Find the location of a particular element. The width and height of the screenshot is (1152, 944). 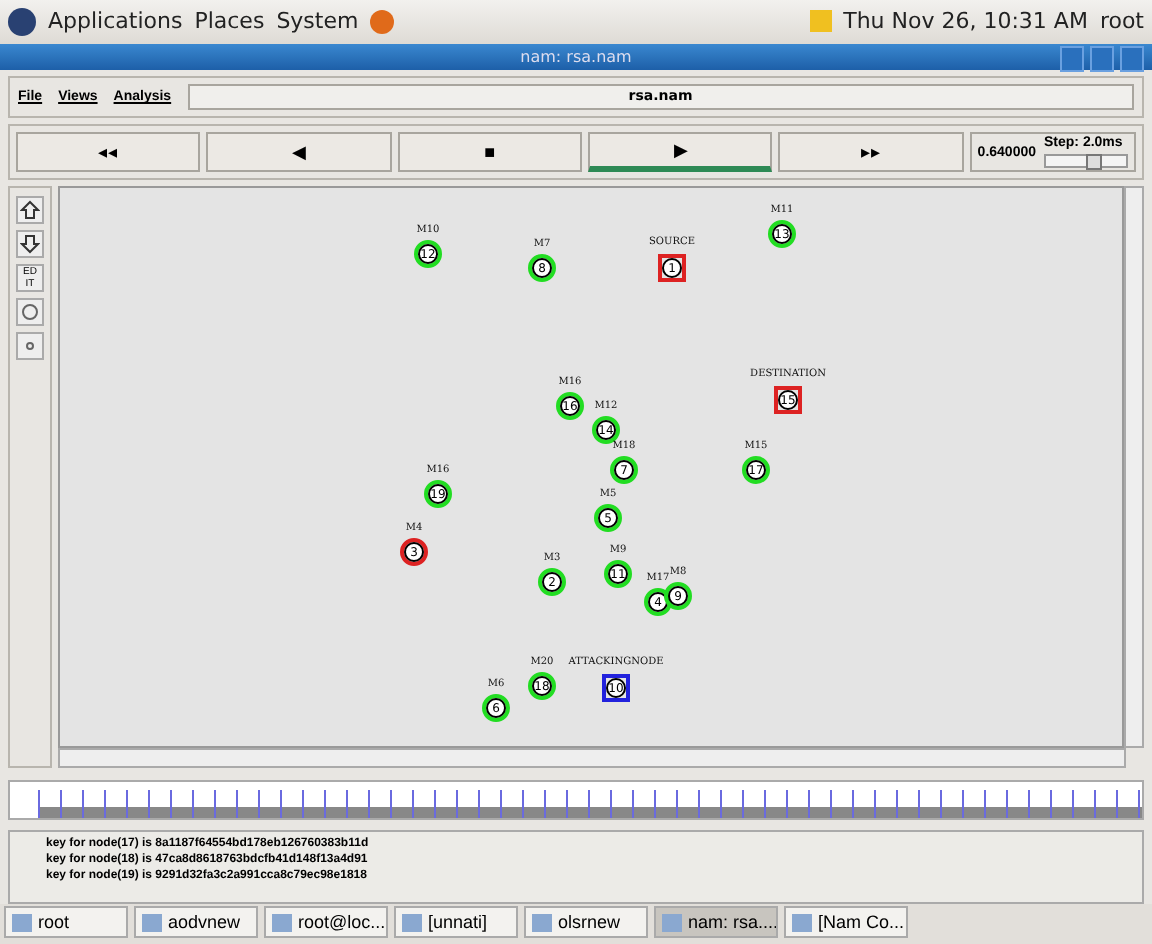

horizontal-scrollbar is located at coordinates (592, 758).